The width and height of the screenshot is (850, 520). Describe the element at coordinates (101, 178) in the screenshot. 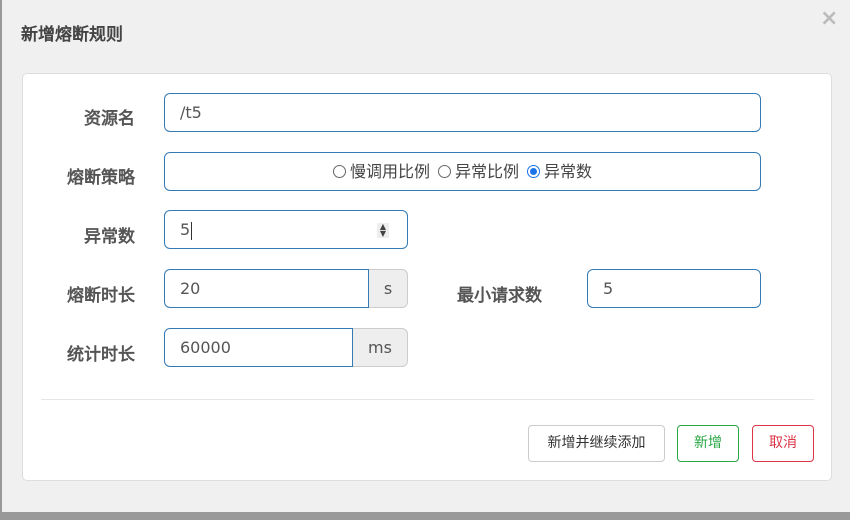

I see `strategy-label: 熔断策略` at that location.